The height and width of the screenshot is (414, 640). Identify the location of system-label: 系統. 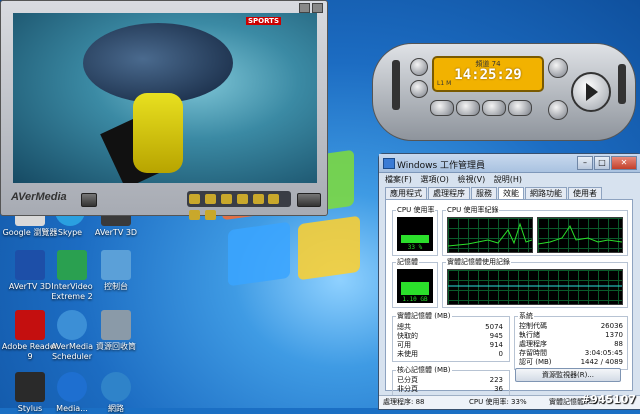
(526, 316).